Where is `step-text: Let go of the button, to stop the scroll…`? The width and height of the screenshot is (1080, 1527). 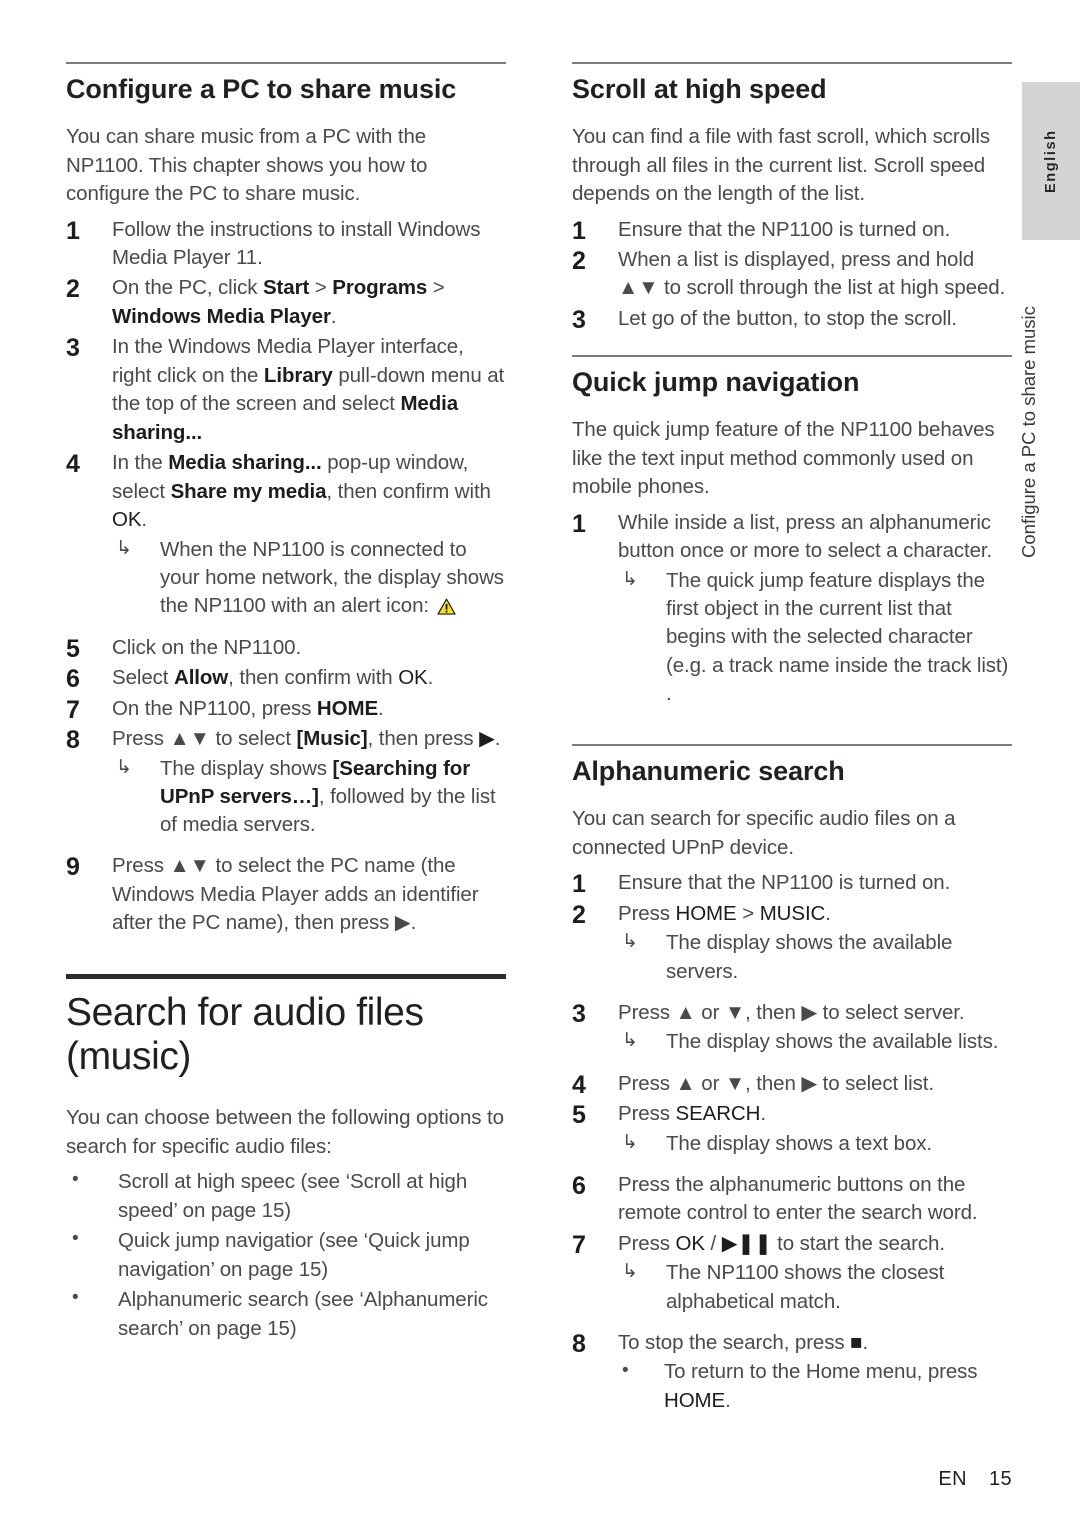 step-text: Let go of the button, to stop the scroll… is located at coordinates (787, 318).